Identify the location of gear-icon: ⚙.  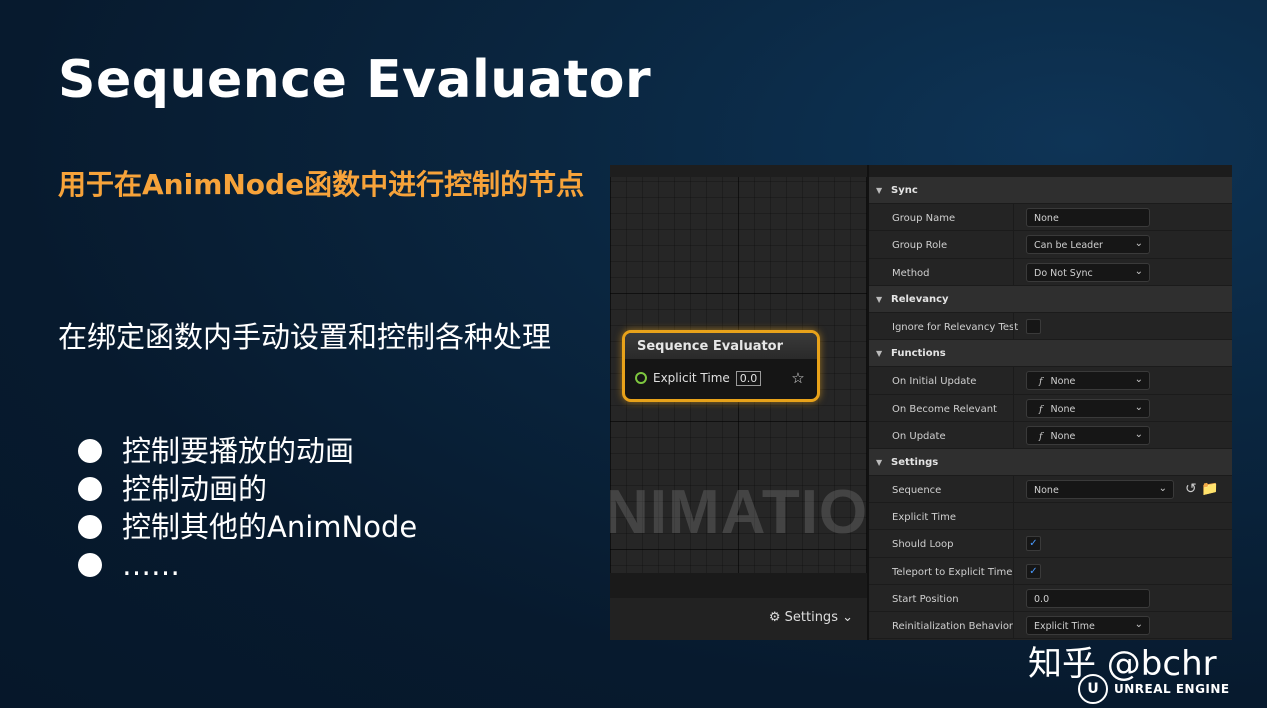
(774, 617).